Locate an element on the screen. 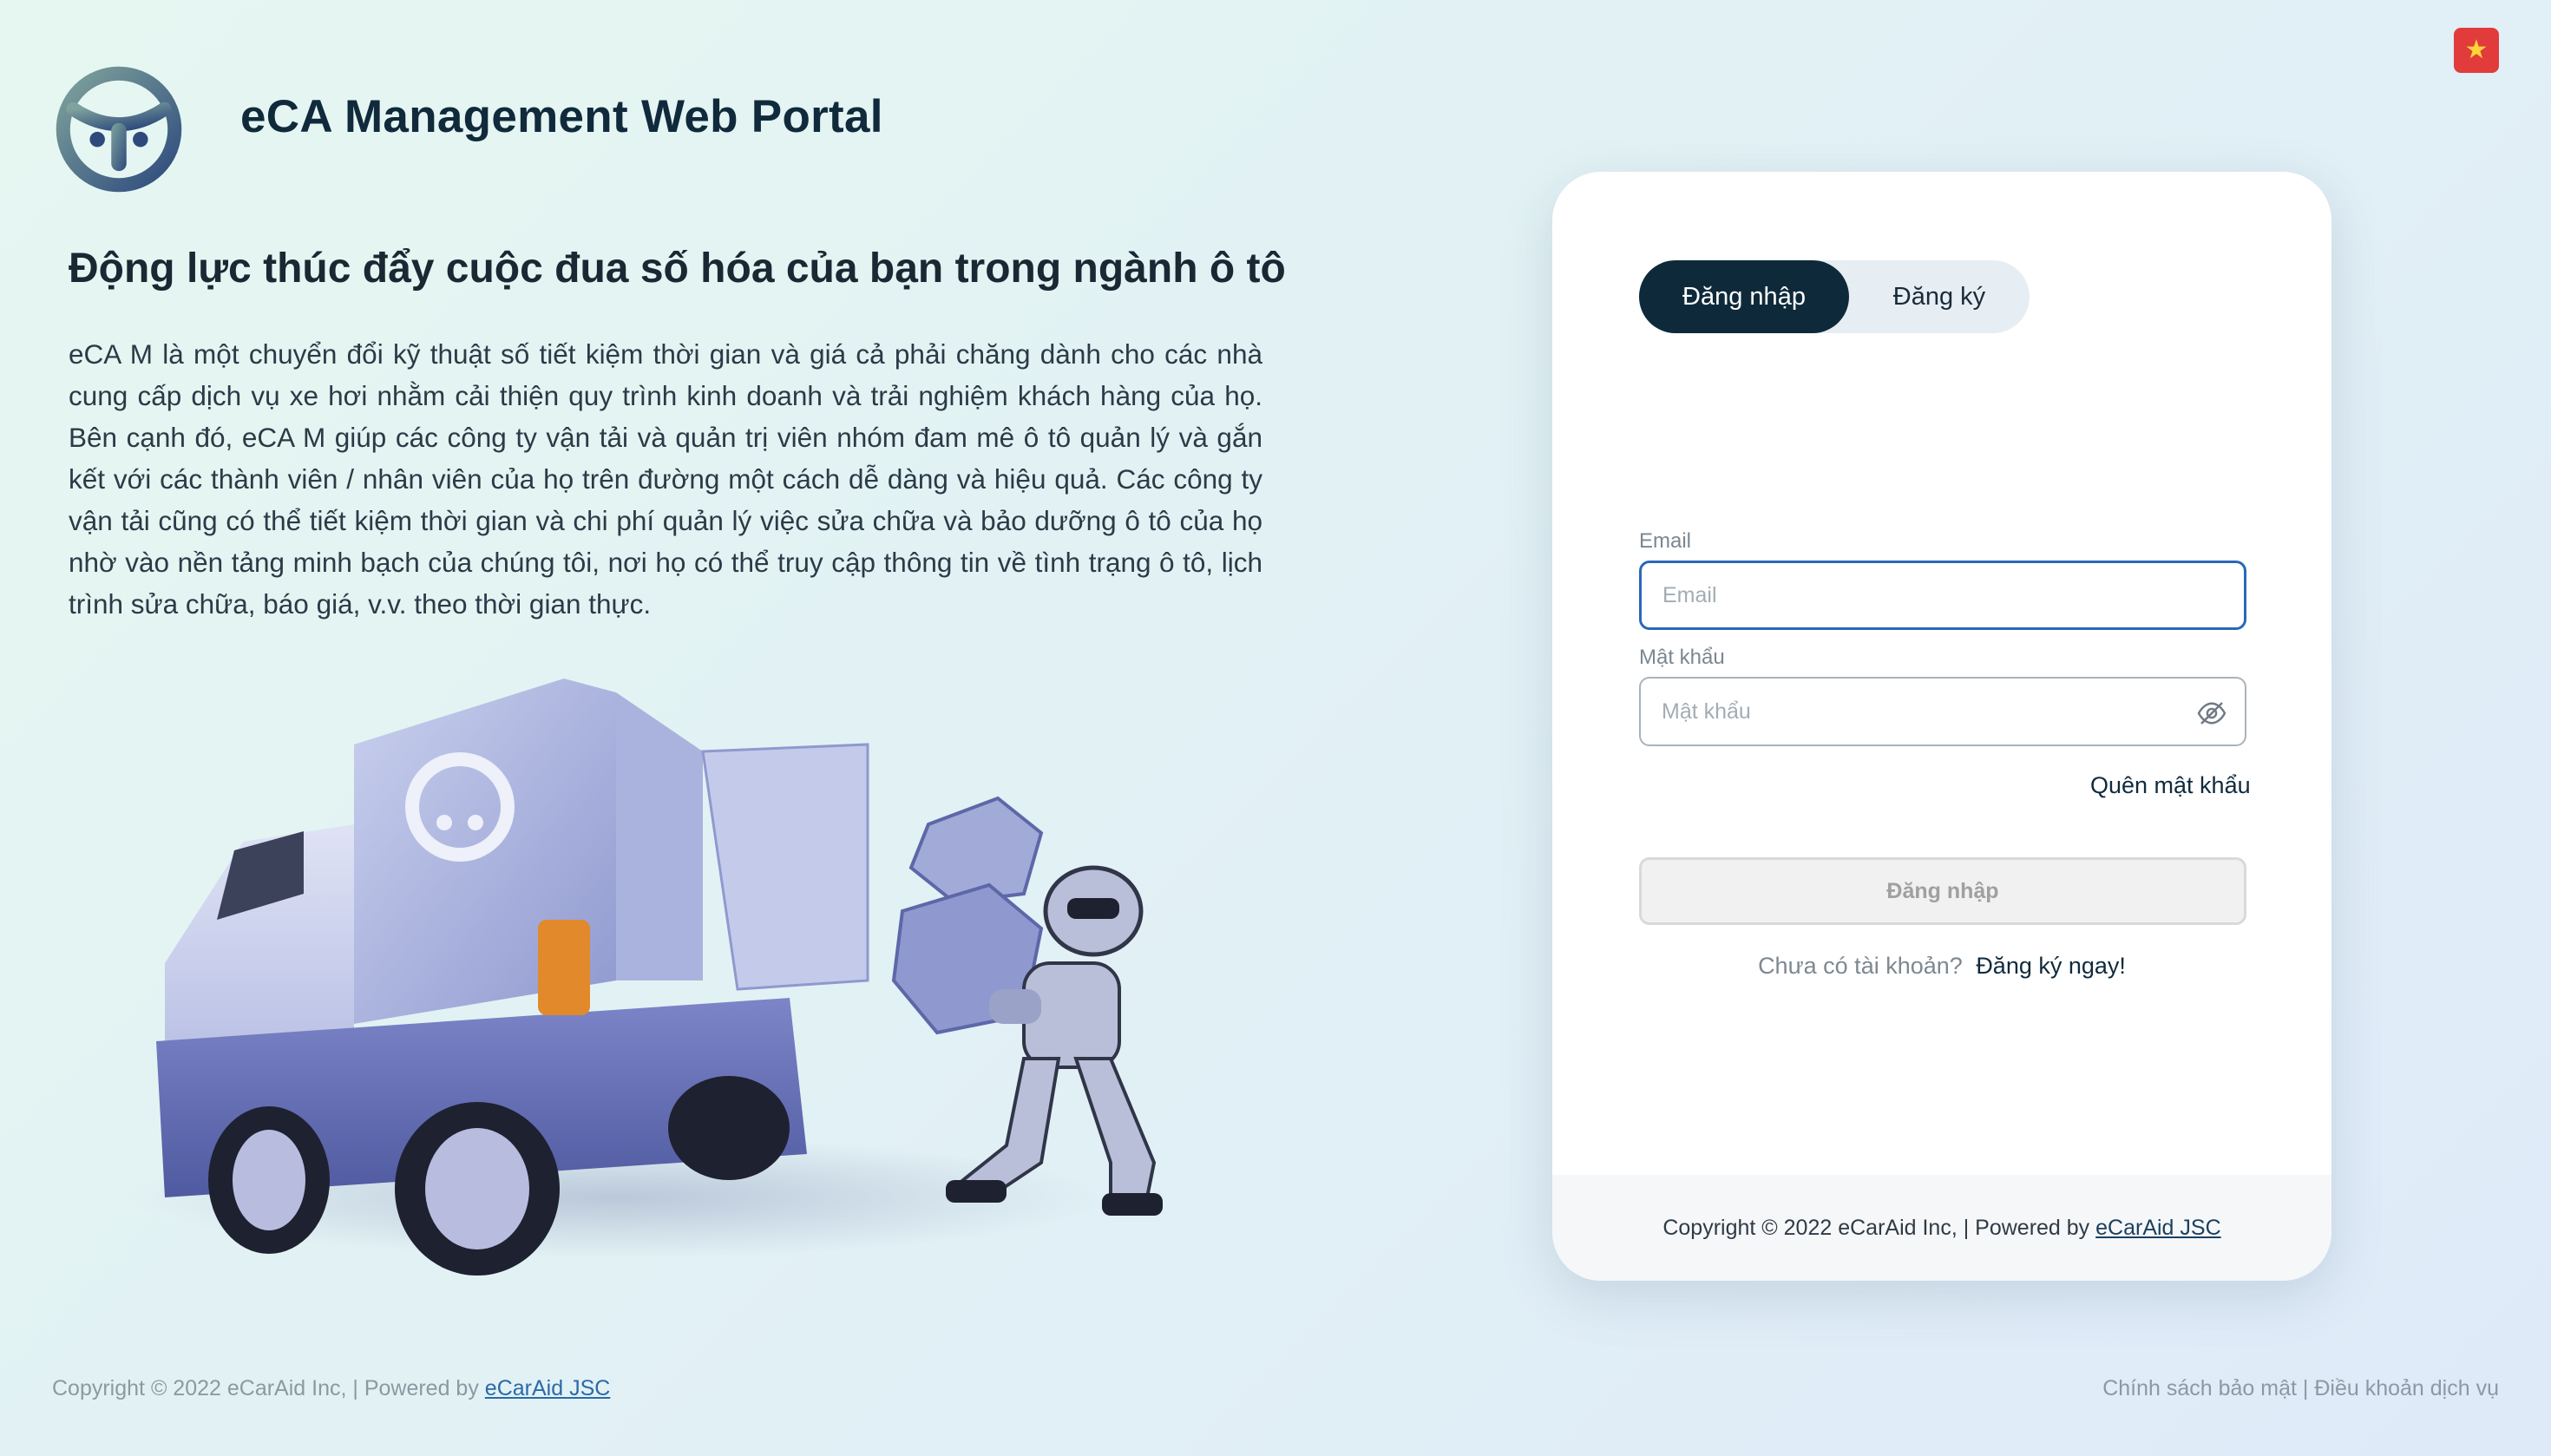 The width and height of the screenshot is (2551, 1456). signup-now-link: Đăng ký ngay! is located at coordinates (2051, 966).